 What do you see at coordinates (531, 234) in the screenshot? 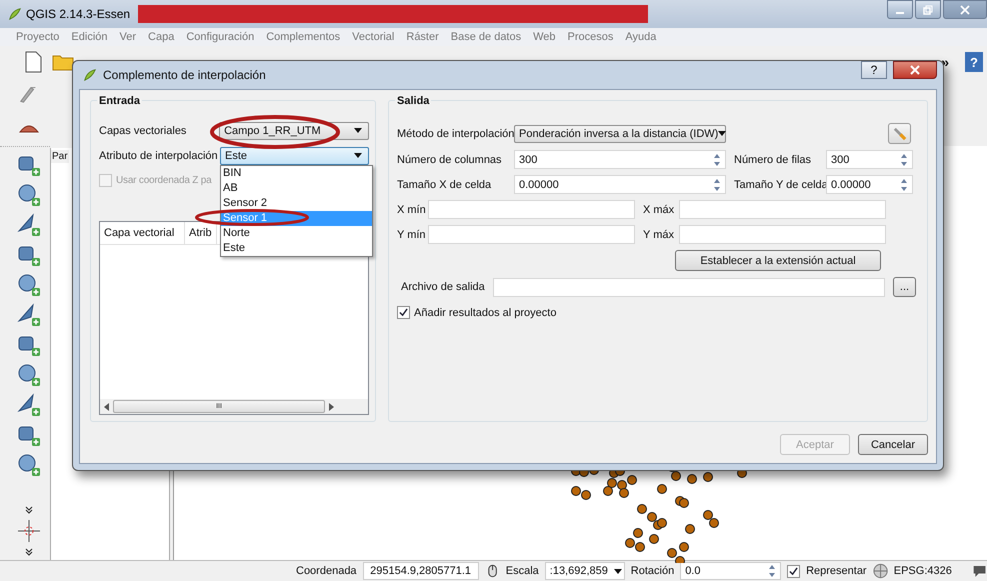
I see `y-min-field` at bounding box center [531, 234].